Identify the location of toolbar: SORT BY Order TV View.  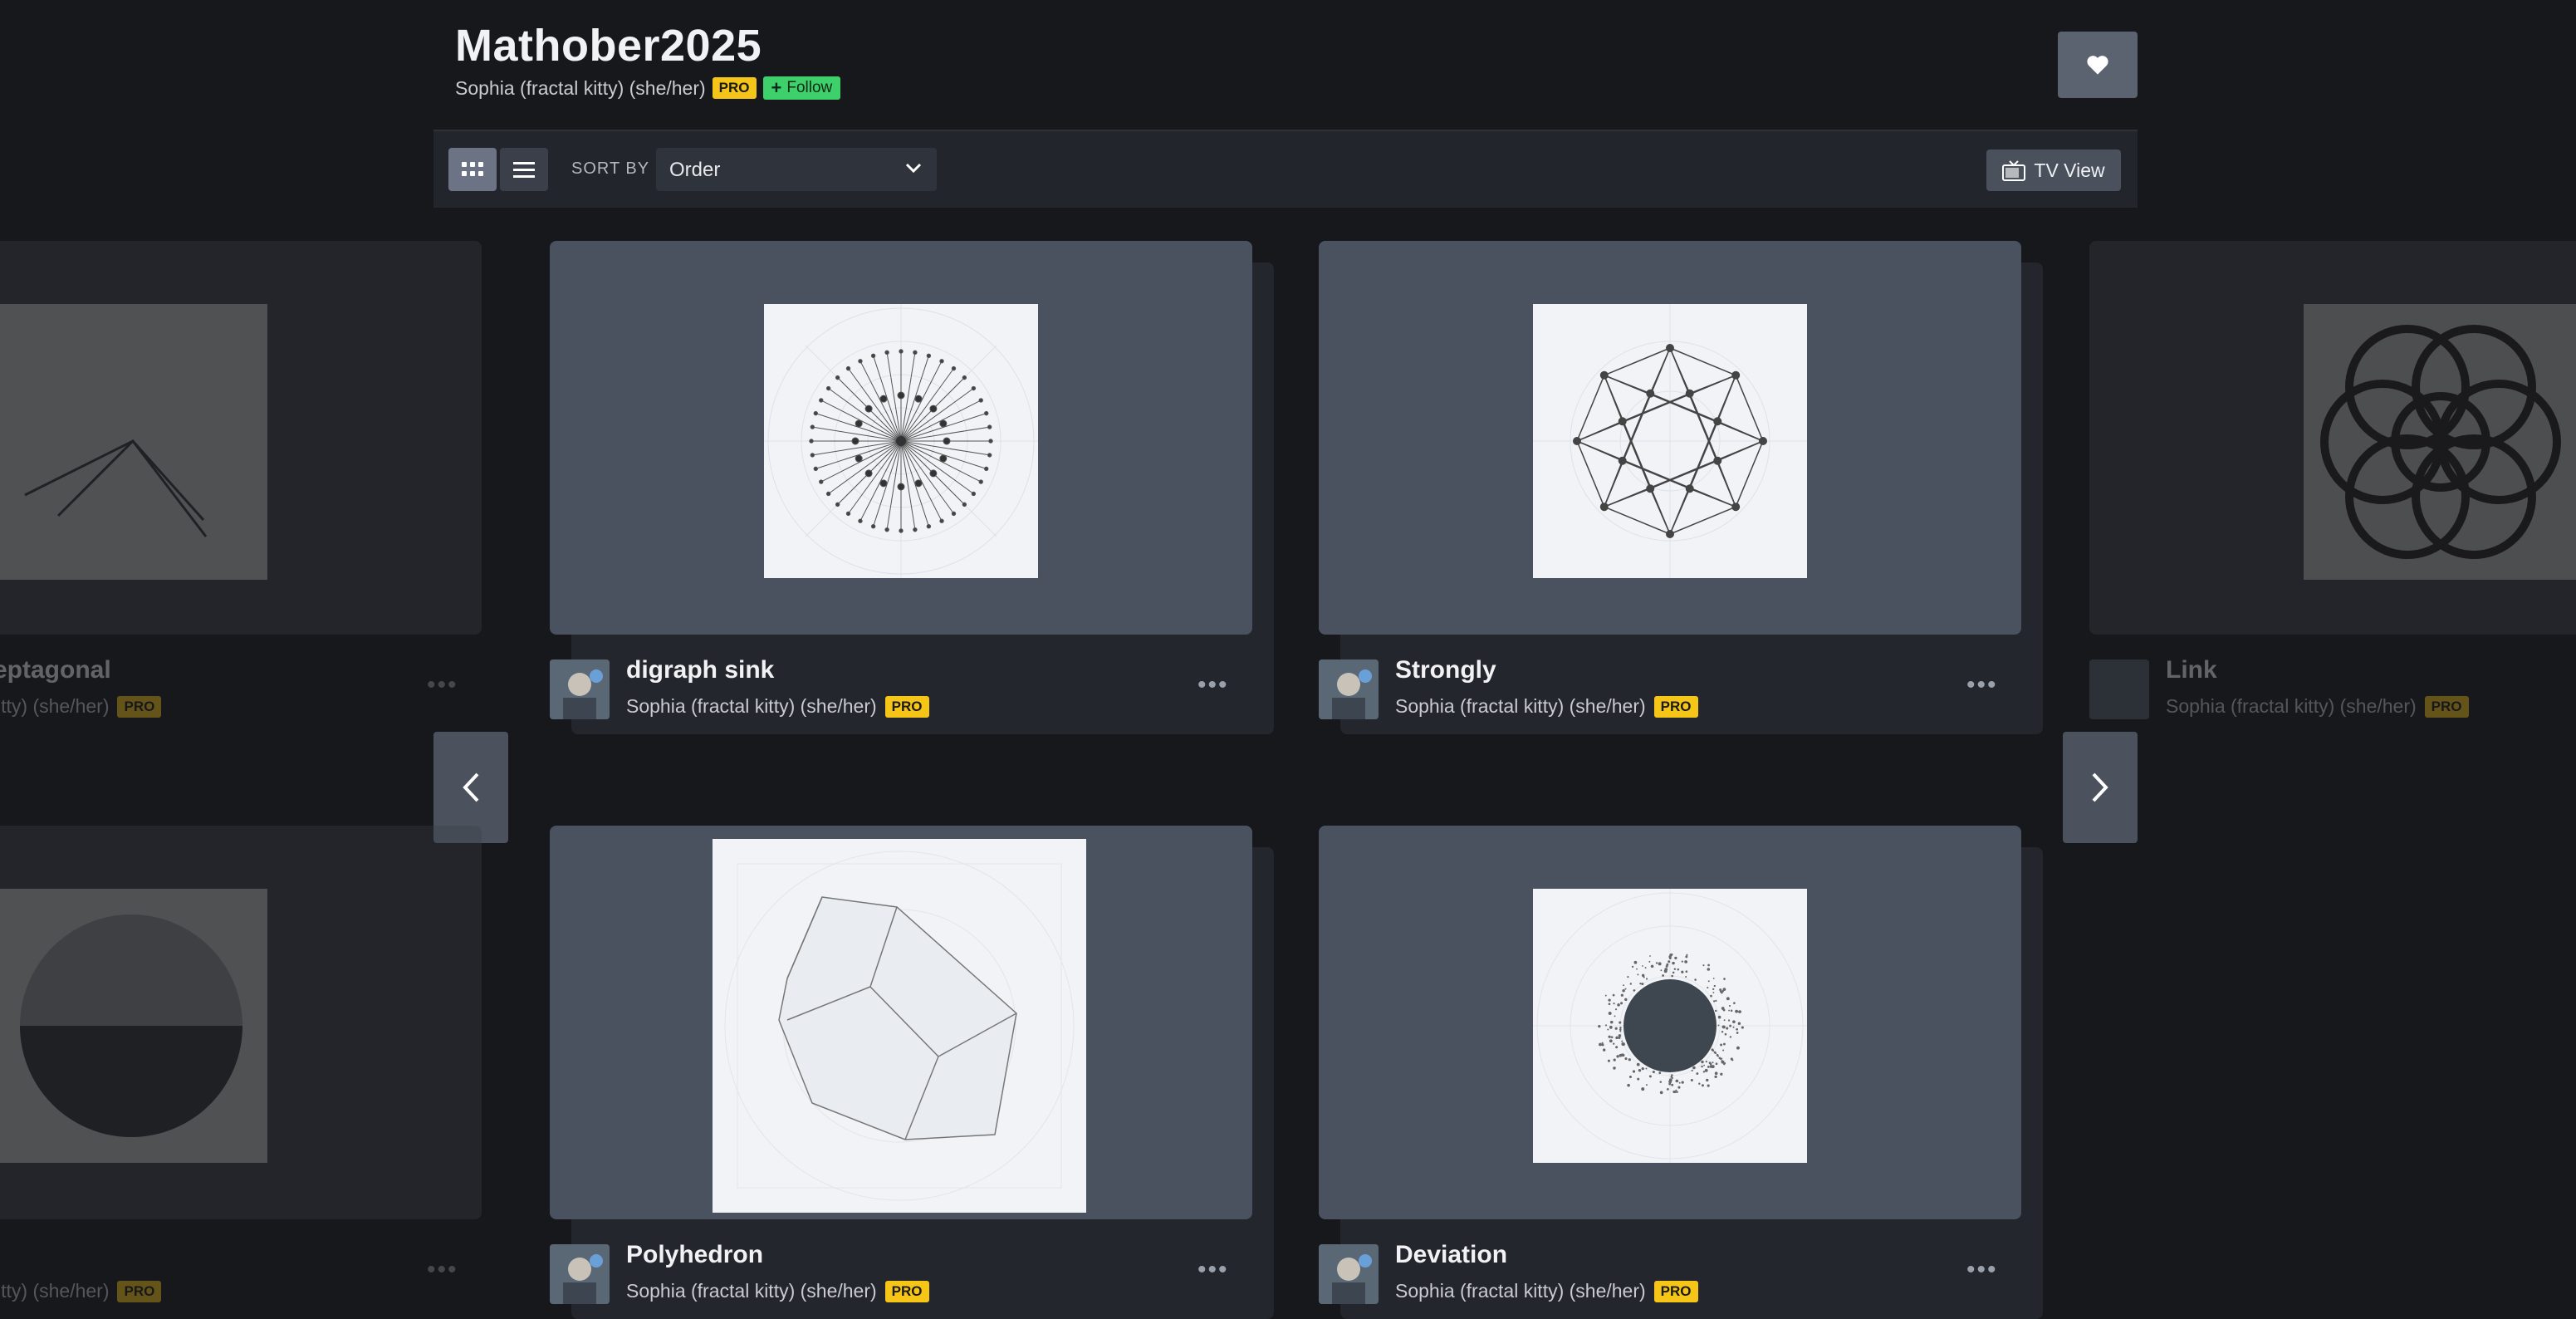
(1285, 169).